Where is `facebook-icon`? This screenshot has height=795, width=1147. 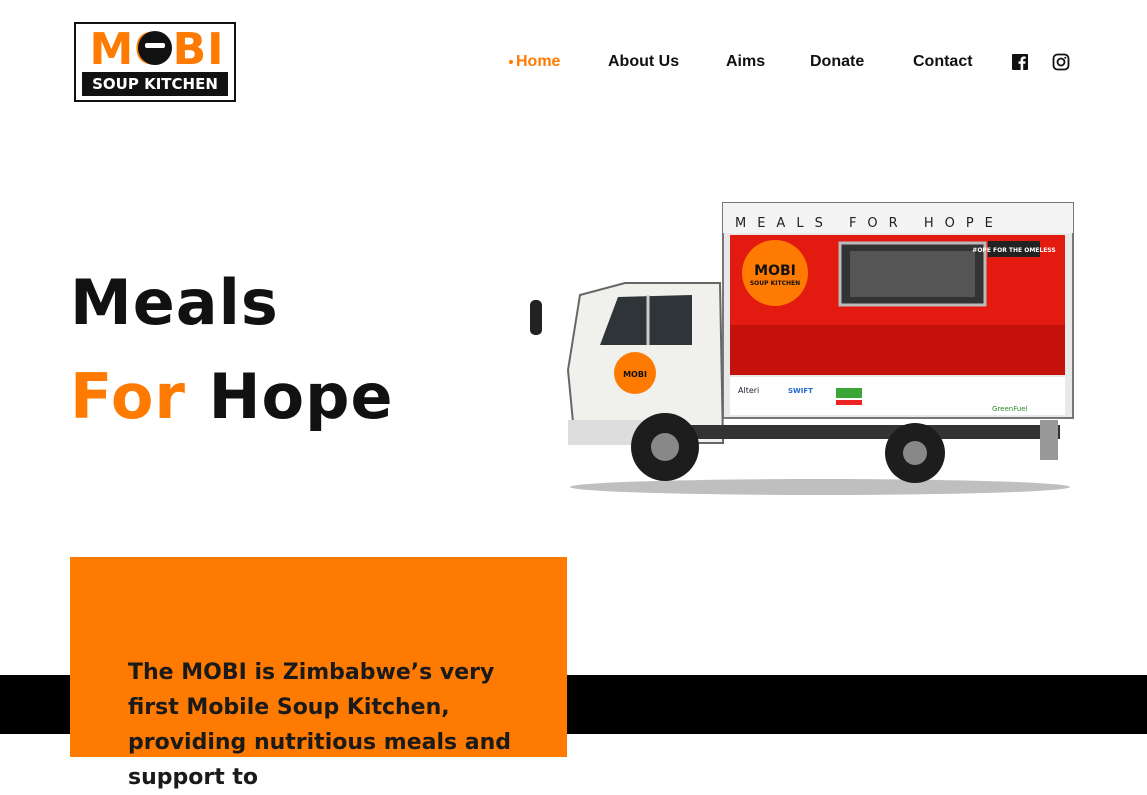
facebook-icon is located at coordinates (1020, 62).